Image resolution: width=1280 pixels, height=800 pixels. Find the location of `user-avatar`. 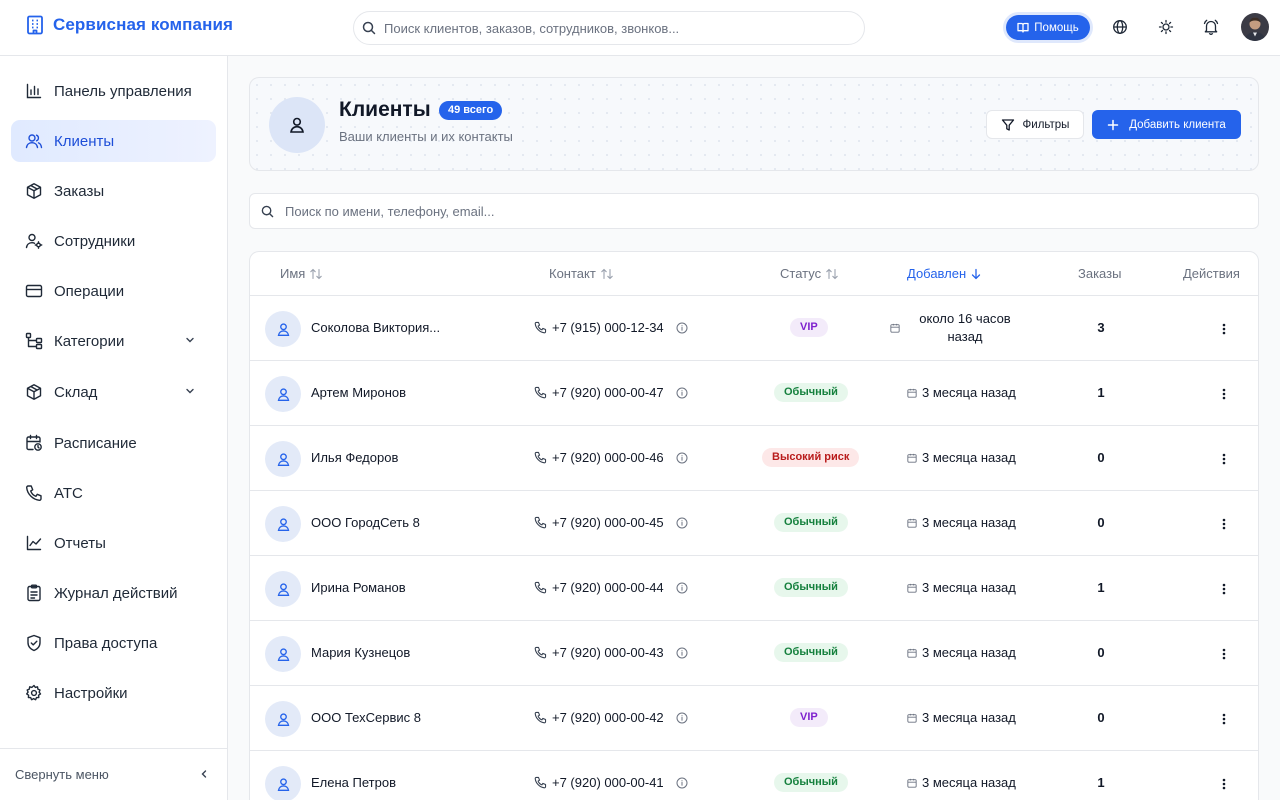

user-avatar is located at coordinates (1255, 27).